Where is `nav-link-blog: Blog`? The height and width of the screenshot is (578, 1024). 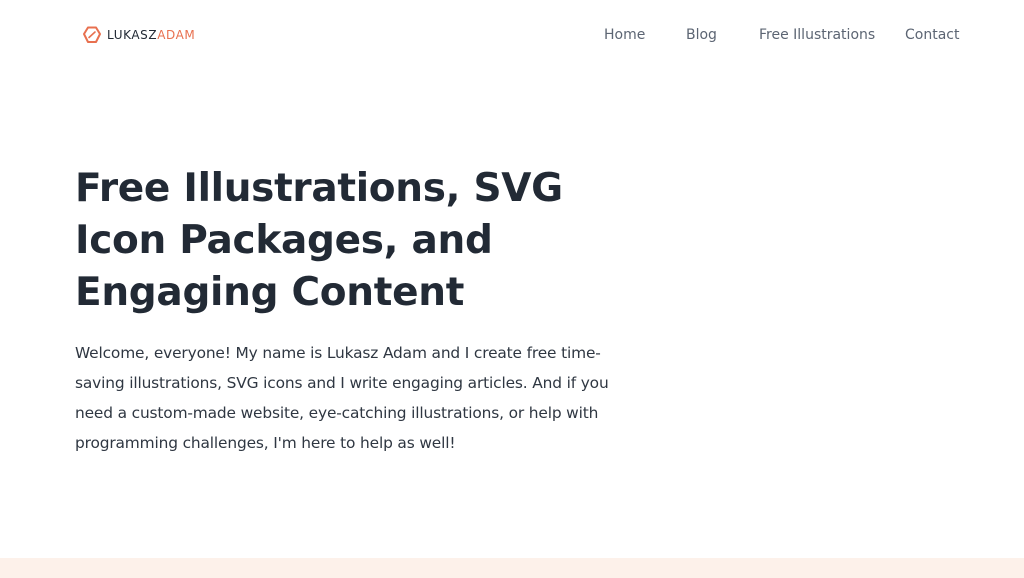 nav-link-blog: Blog is located at coordinates (701, 35).